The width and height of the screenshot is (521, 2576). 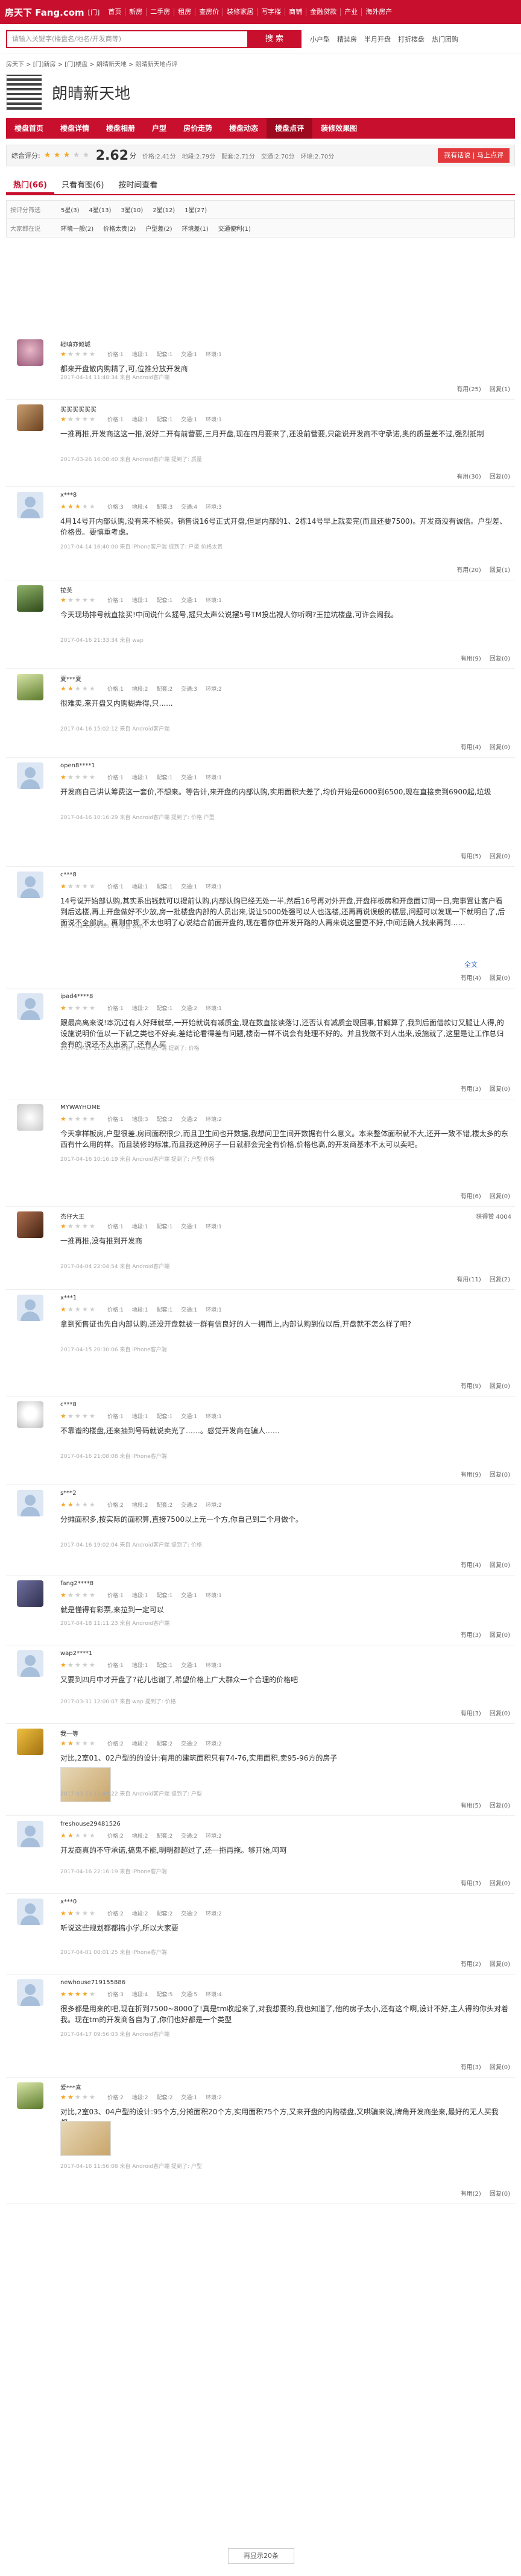 What do you see at coordinates (296, 12) in the screenshot?
I see `nav-item: 商铺` at bounding box center [296, 12].